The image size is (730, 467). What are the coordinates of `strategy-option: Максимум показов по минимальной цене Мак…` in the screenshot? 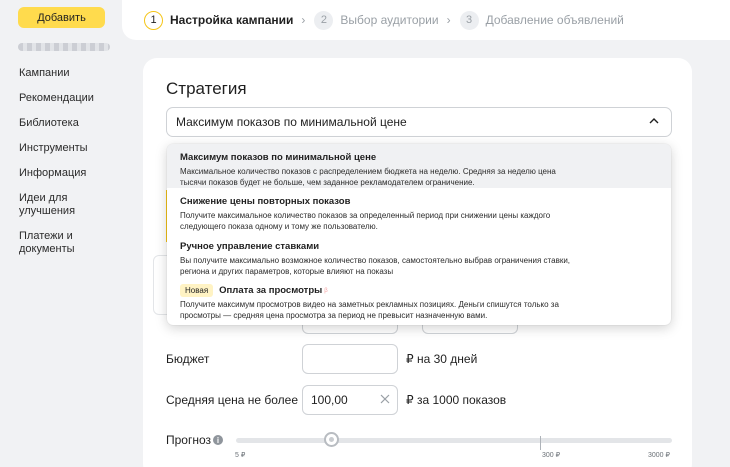 It's located at (419, 166).